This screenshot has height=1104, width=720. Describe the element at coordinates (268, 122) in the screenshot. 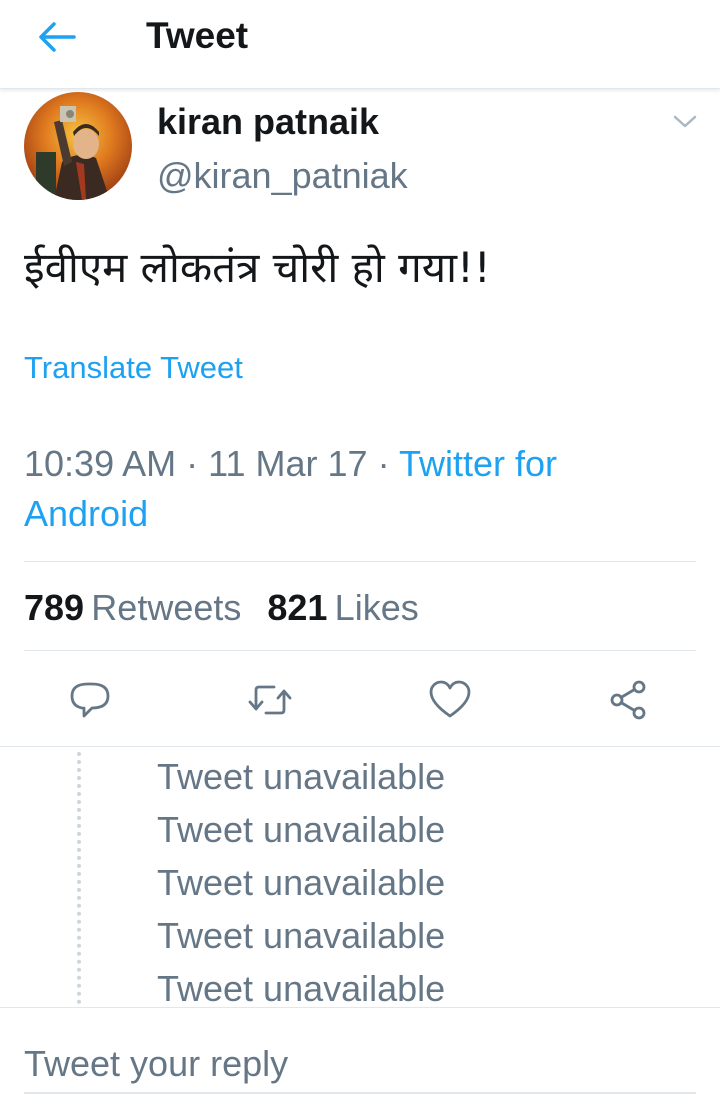

I see `author-name: kiran patnaik` at that location.